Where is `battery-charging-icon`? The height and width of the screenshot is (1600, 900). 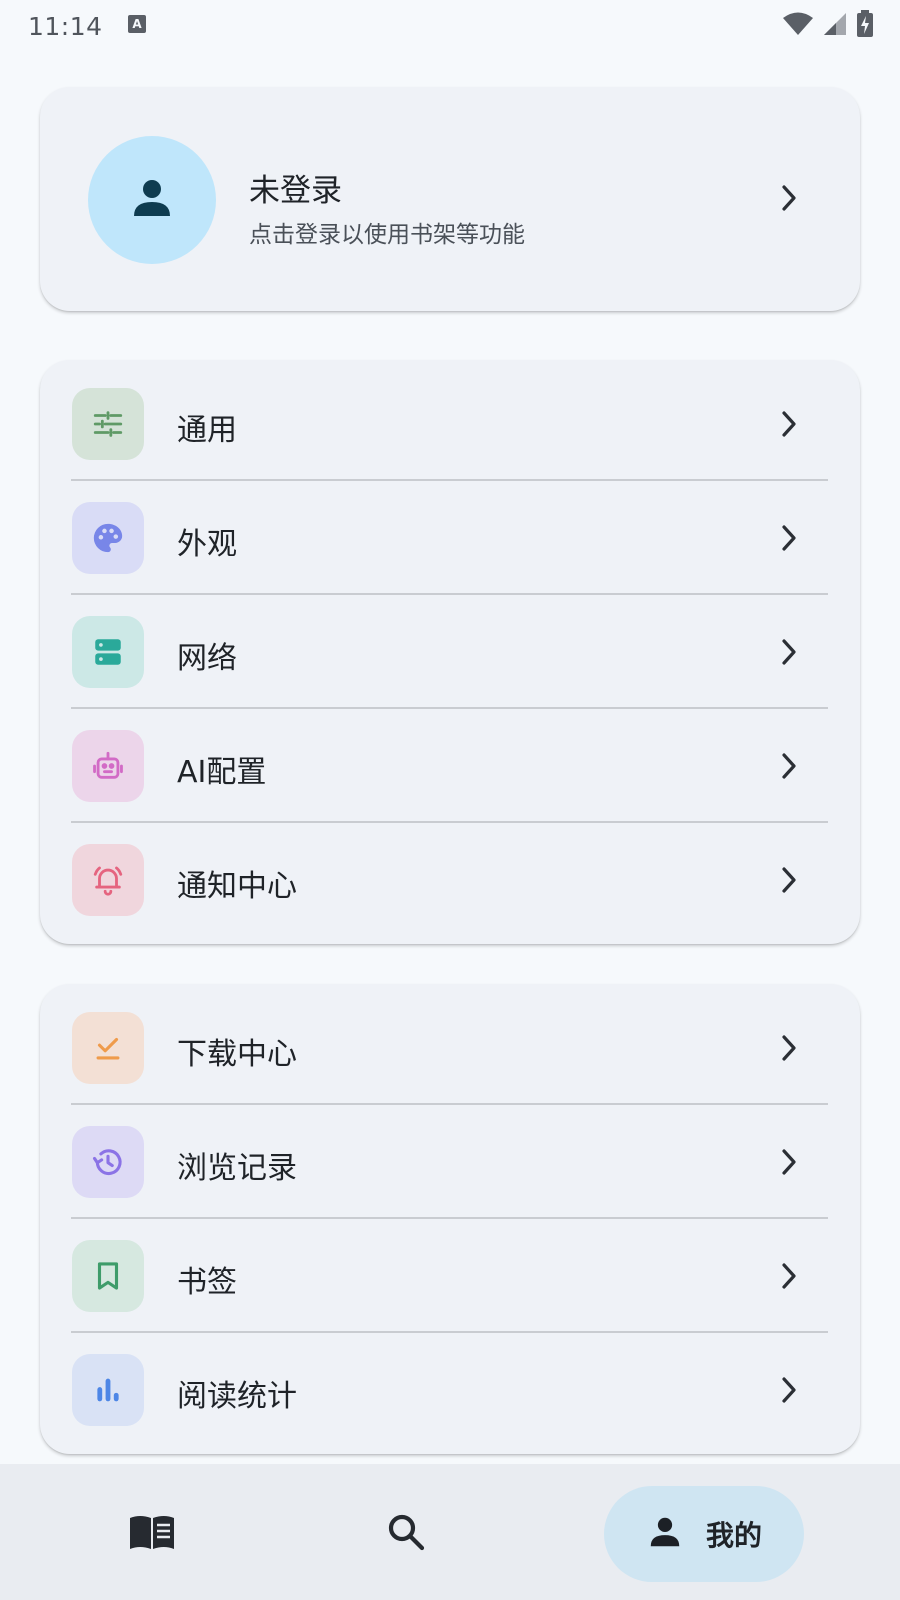
battery-charging-icon is located at coordinates (865, 26).